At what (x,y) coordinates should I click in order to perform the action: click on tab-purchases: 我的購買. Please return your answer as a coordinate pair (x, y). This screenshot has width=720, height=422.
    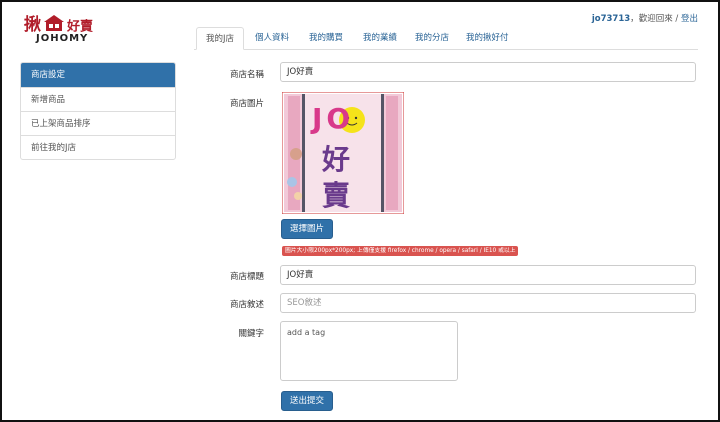
    Looking at the image, I should click on (326, 38).